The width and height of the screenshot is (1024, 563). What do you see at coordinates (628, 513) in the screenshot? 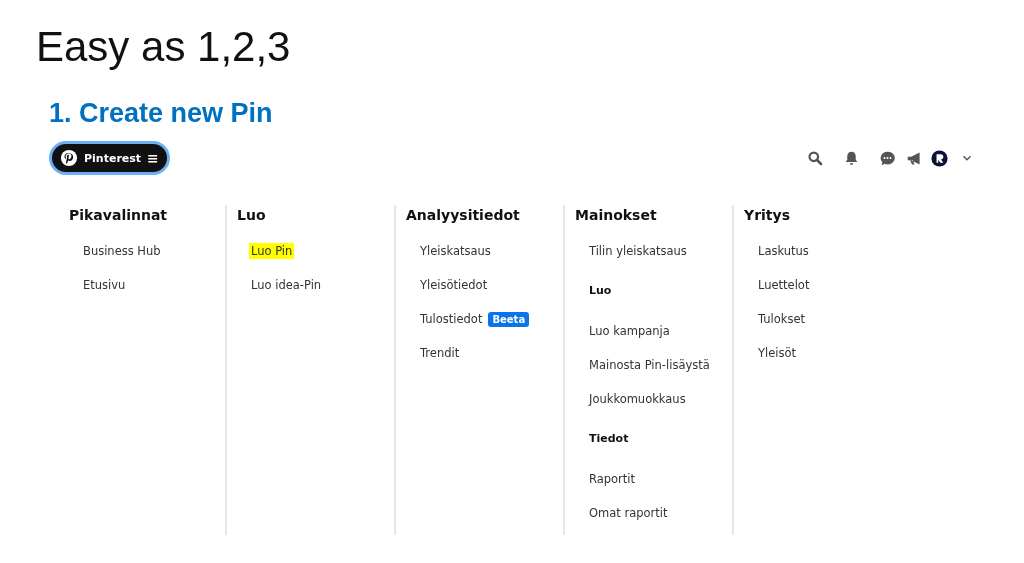
I see `menu-link: Omat raportit` at bounding box center [628, 513].